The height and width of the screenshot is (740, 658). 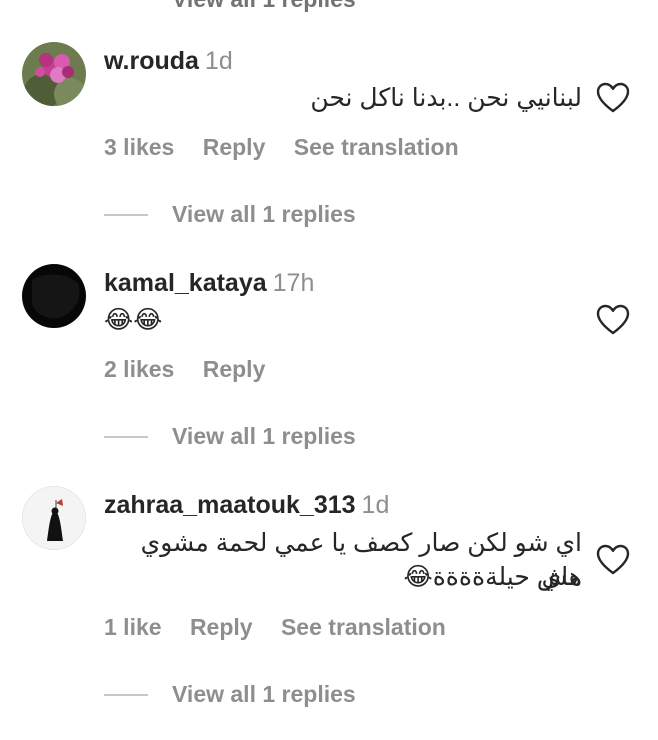 What do you see at coordinates (293, 283) in the screenshot?
I see `timestamp: 17h` at bounding box center [293, 283].